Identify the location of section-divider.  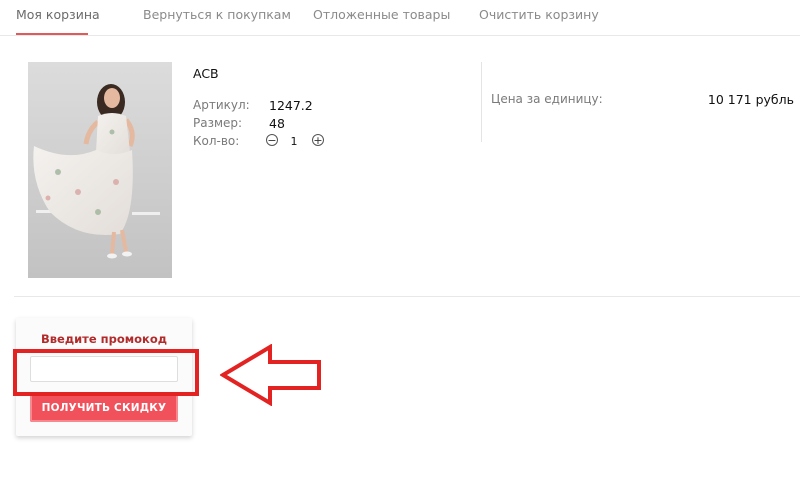
(407, 296).